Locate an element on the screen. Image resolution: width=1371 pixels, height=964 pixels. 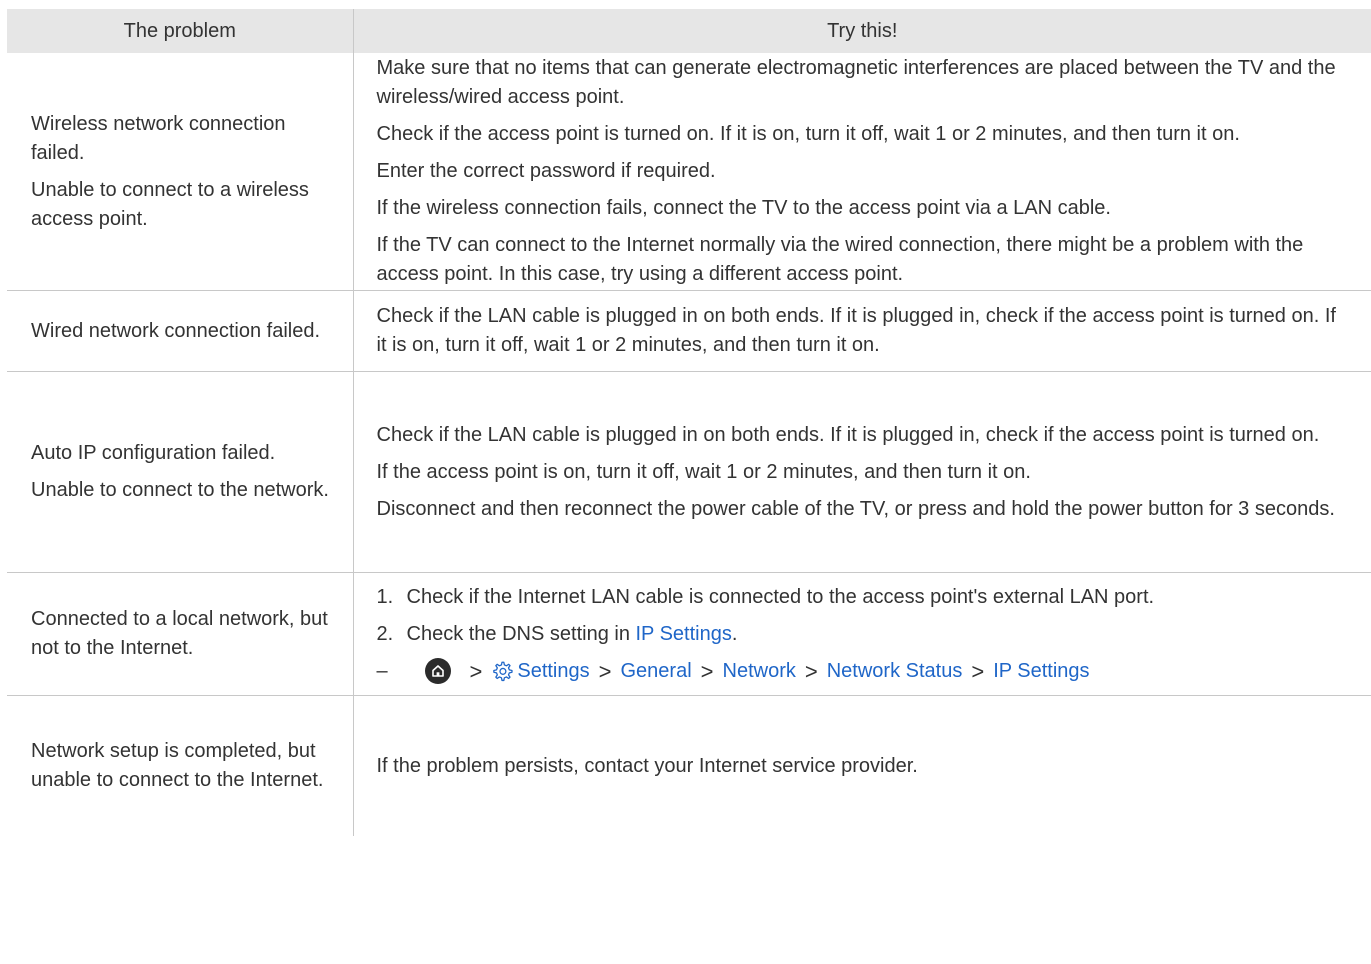
solution-text: Enter the correct password if required. is located at coordinates (546, 171).